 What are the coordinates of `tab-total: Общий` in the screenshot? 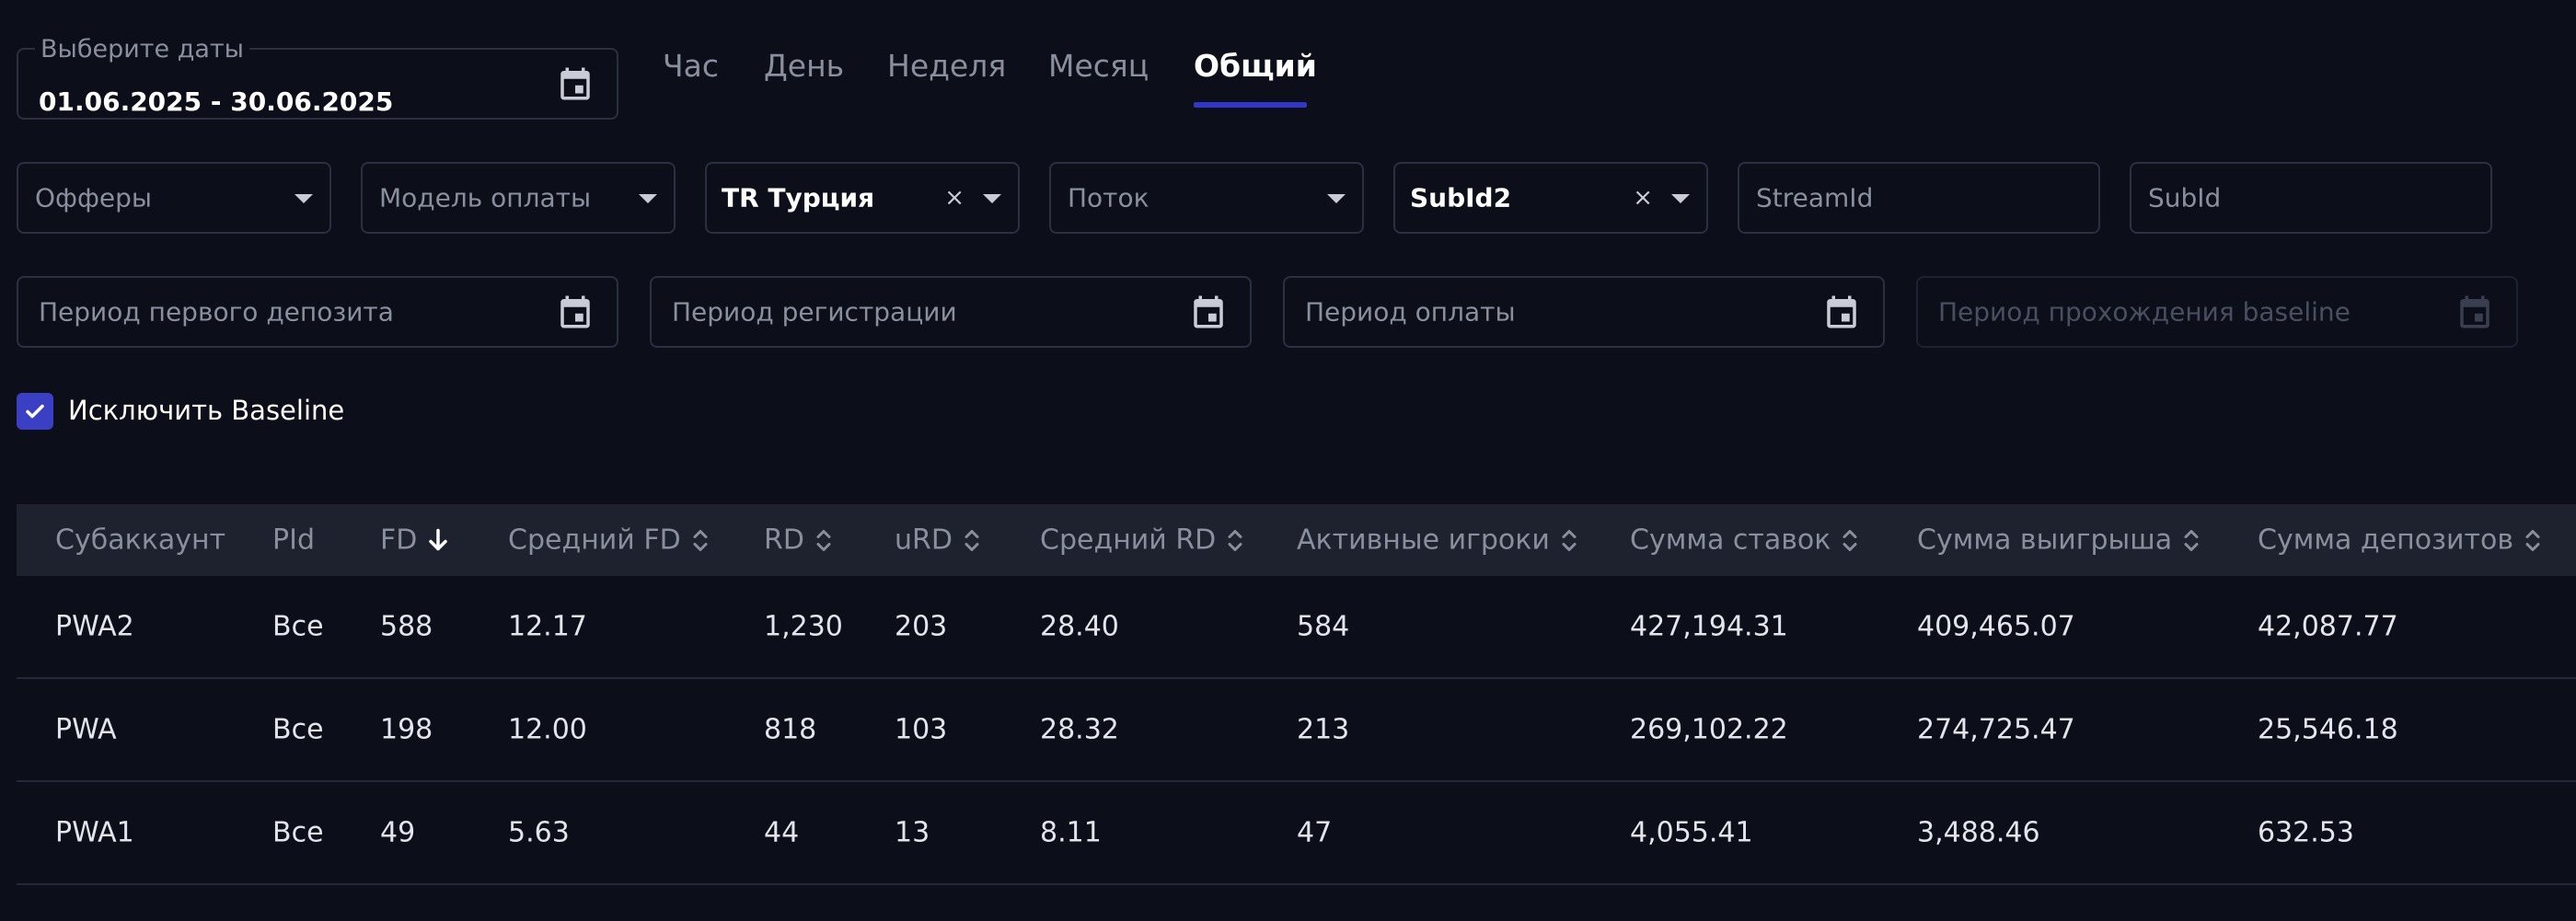 It's located at (1255, 66).